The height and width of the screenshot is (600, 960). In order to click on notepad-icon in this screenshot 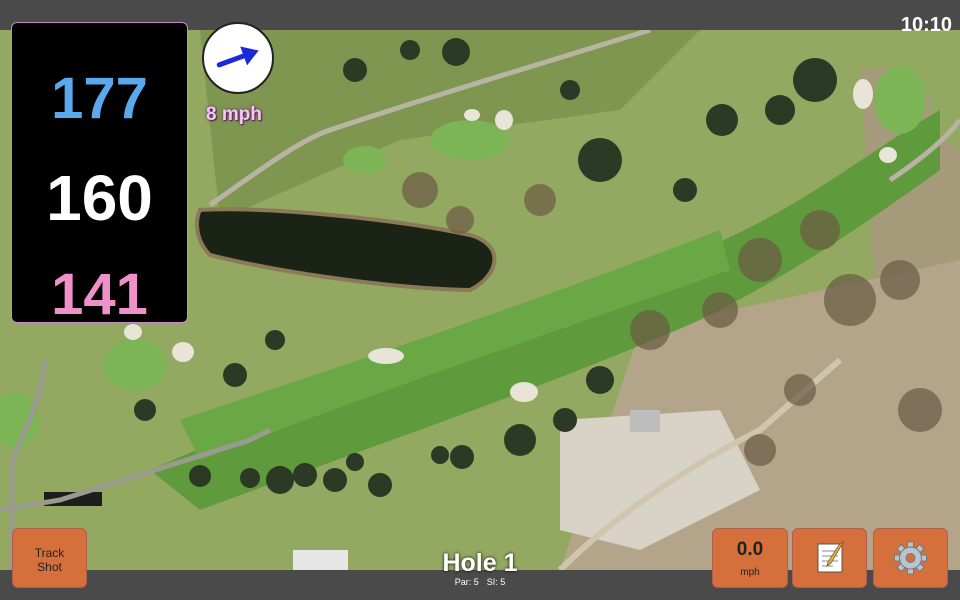, I will do `click(831, 556)`.